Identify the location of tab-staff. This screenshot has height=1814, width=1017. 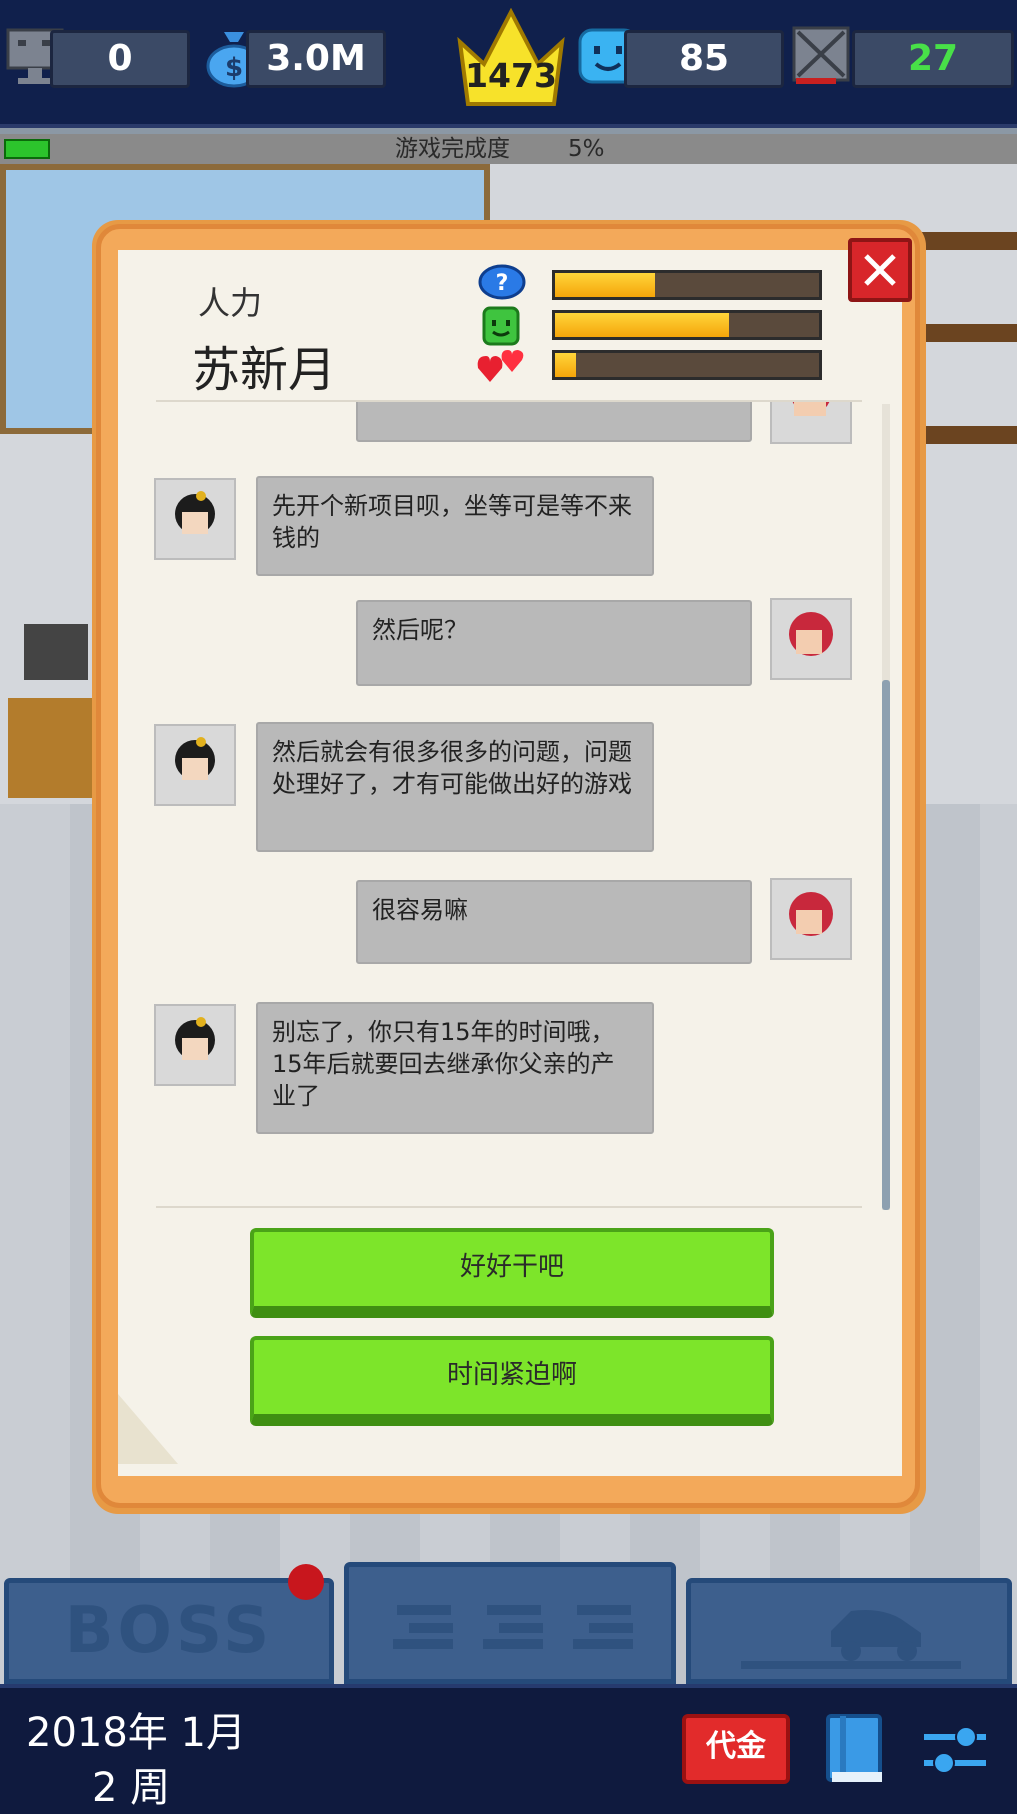
(510, 1623).